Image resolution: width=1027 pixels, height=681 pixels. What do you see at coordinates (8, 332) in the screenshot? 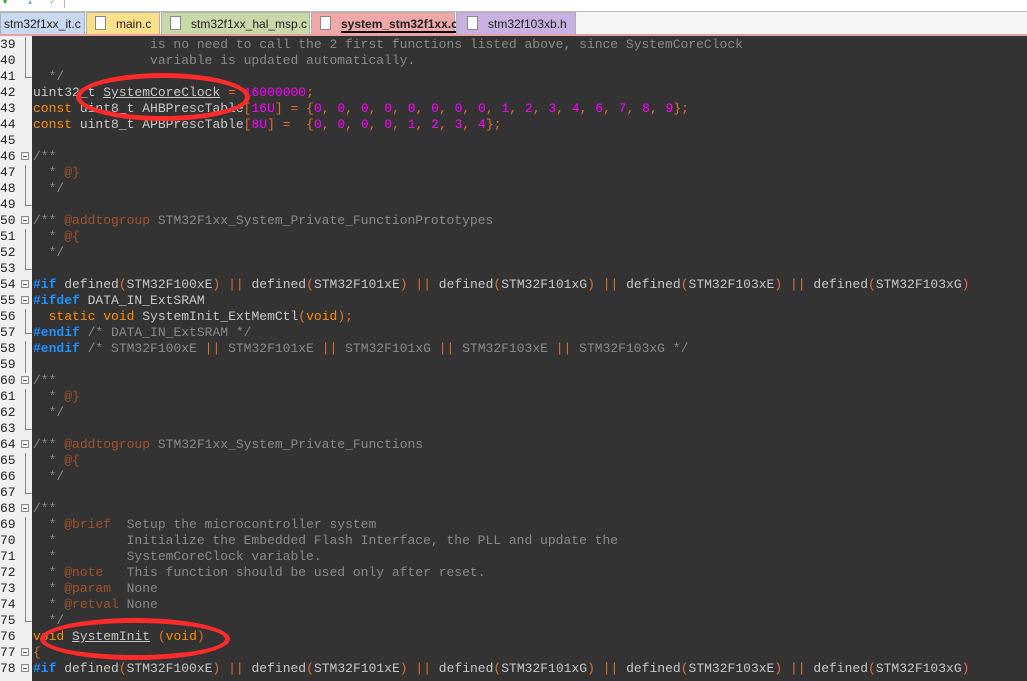
I see `line-number: 57` at bounding box center [8, 332].